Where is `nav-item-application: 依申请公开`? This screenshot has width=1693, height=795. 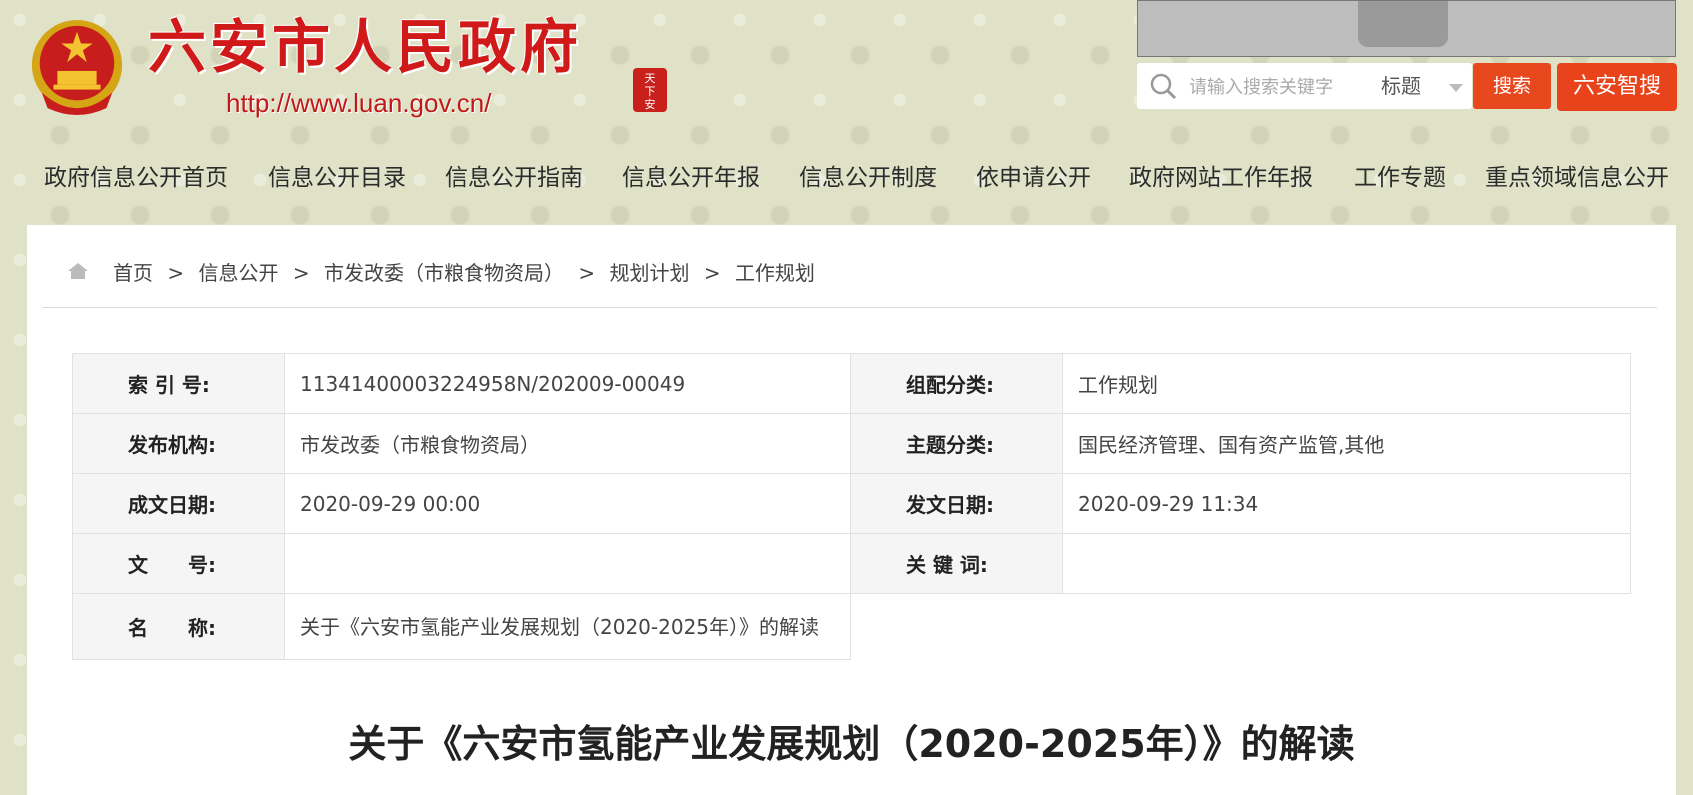 nav-item-application: 依申请公开 is located at coordinates (1033, 175).